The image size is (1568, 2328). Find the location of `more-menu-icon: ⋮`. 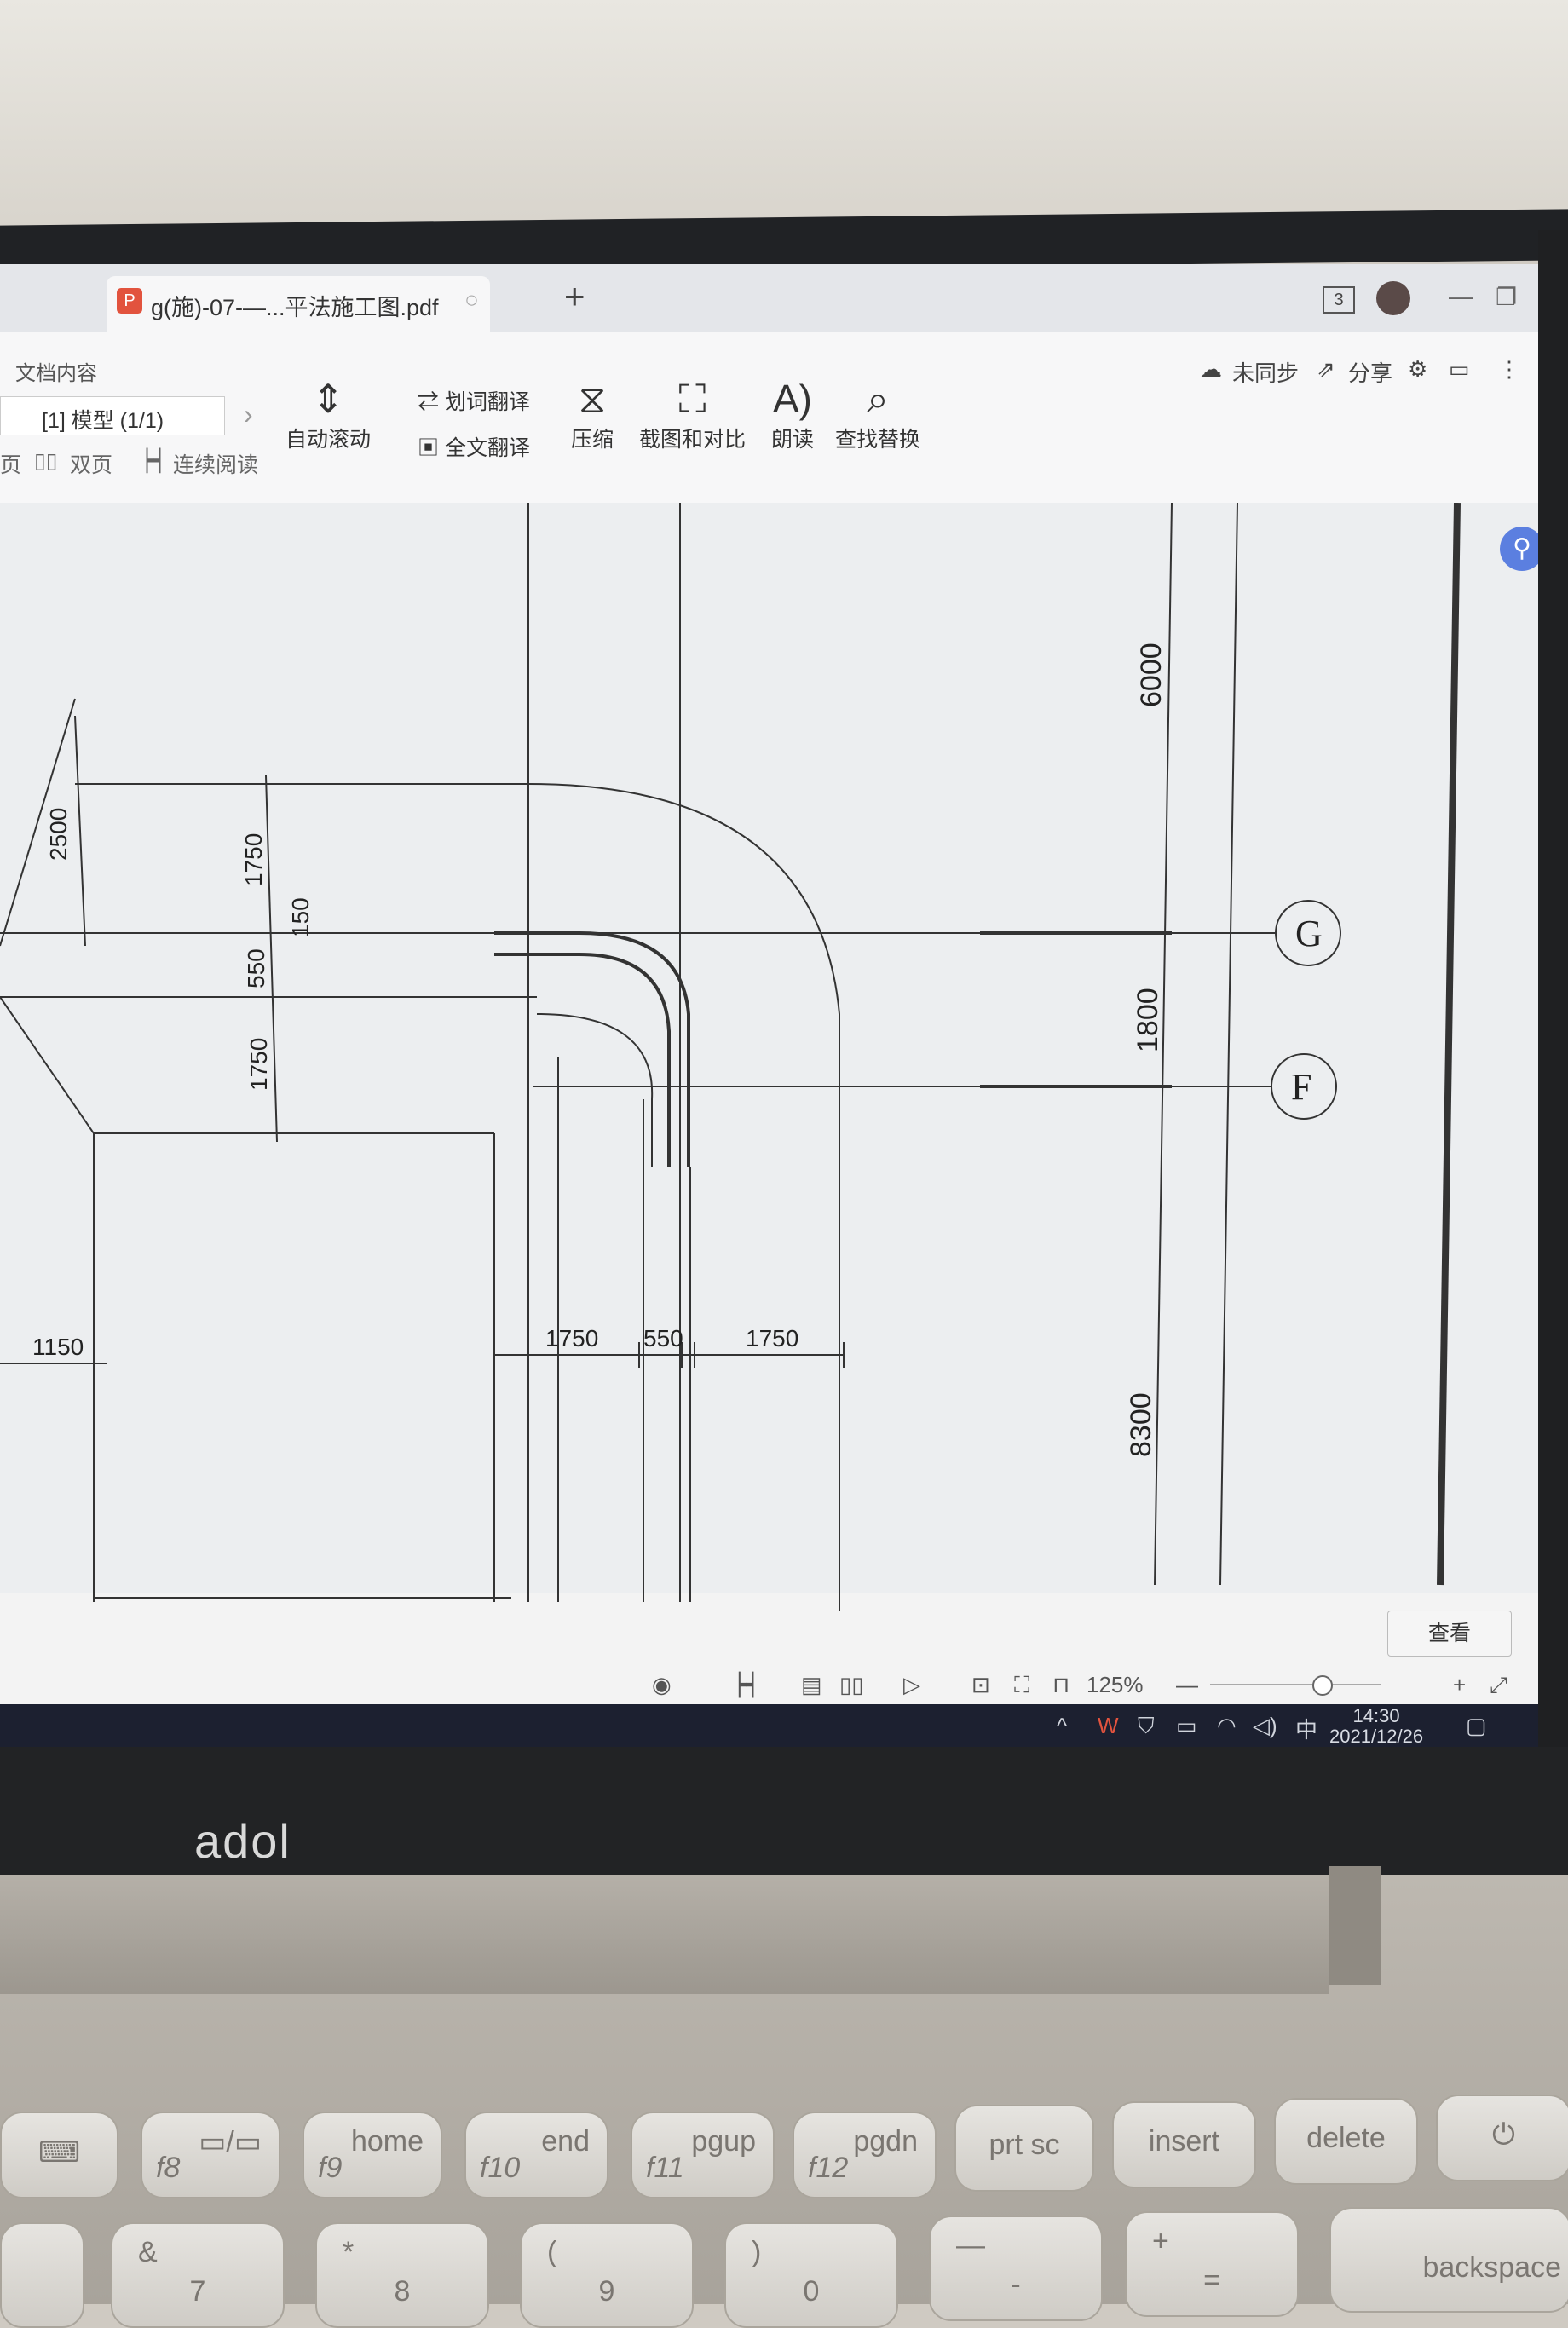

more-menu-icon: ⋮ is located at coordinates (1509, 369).